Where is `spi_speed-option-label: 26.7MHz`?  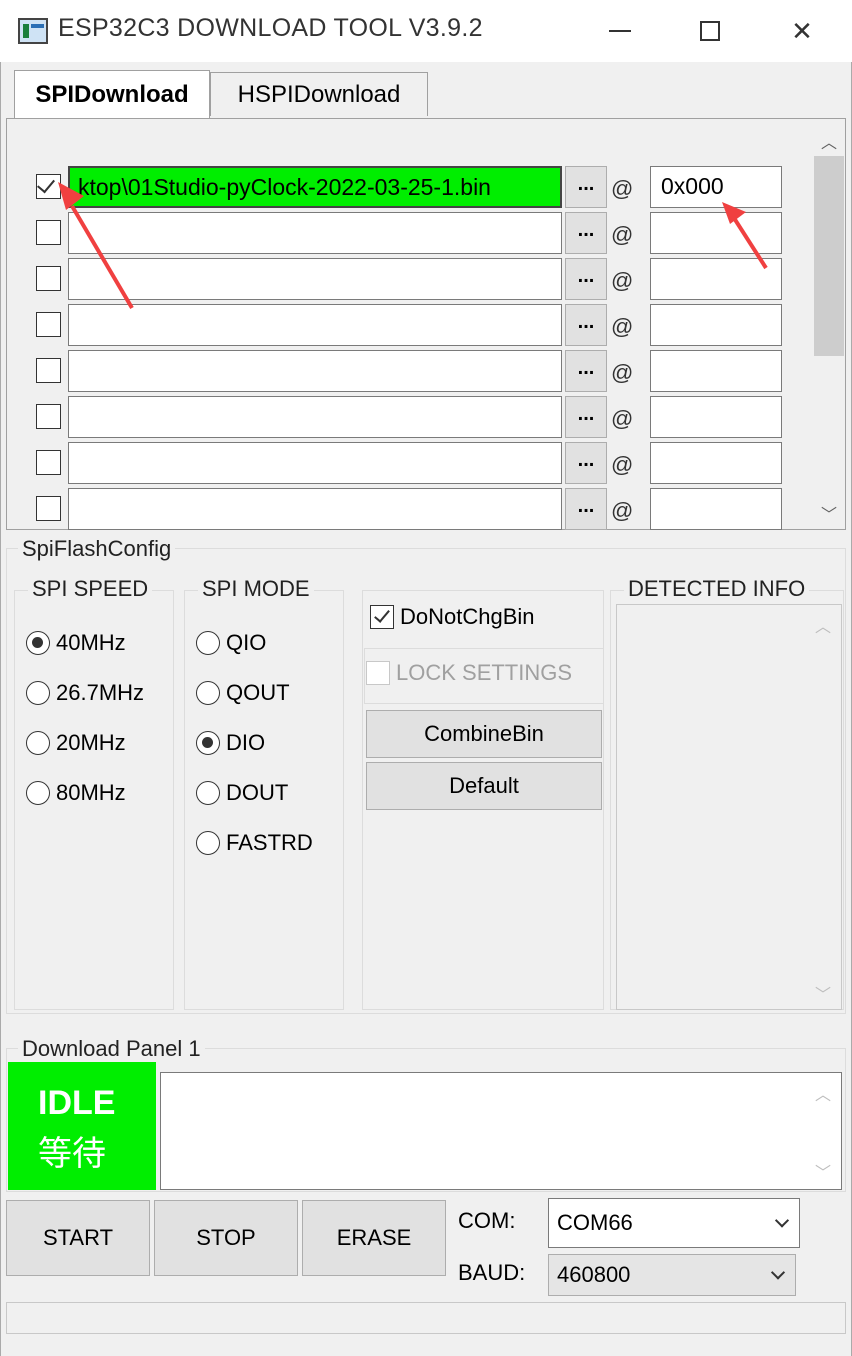
spi_speed-option-label: 26.7MHz is located at coordinates (100, 692).